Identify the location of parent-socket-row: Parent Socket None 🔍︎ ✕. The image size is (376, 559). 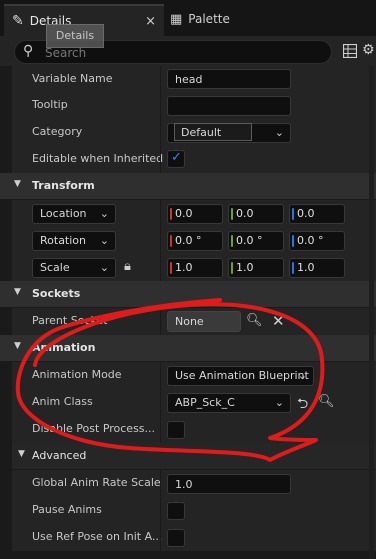
(194, 322).